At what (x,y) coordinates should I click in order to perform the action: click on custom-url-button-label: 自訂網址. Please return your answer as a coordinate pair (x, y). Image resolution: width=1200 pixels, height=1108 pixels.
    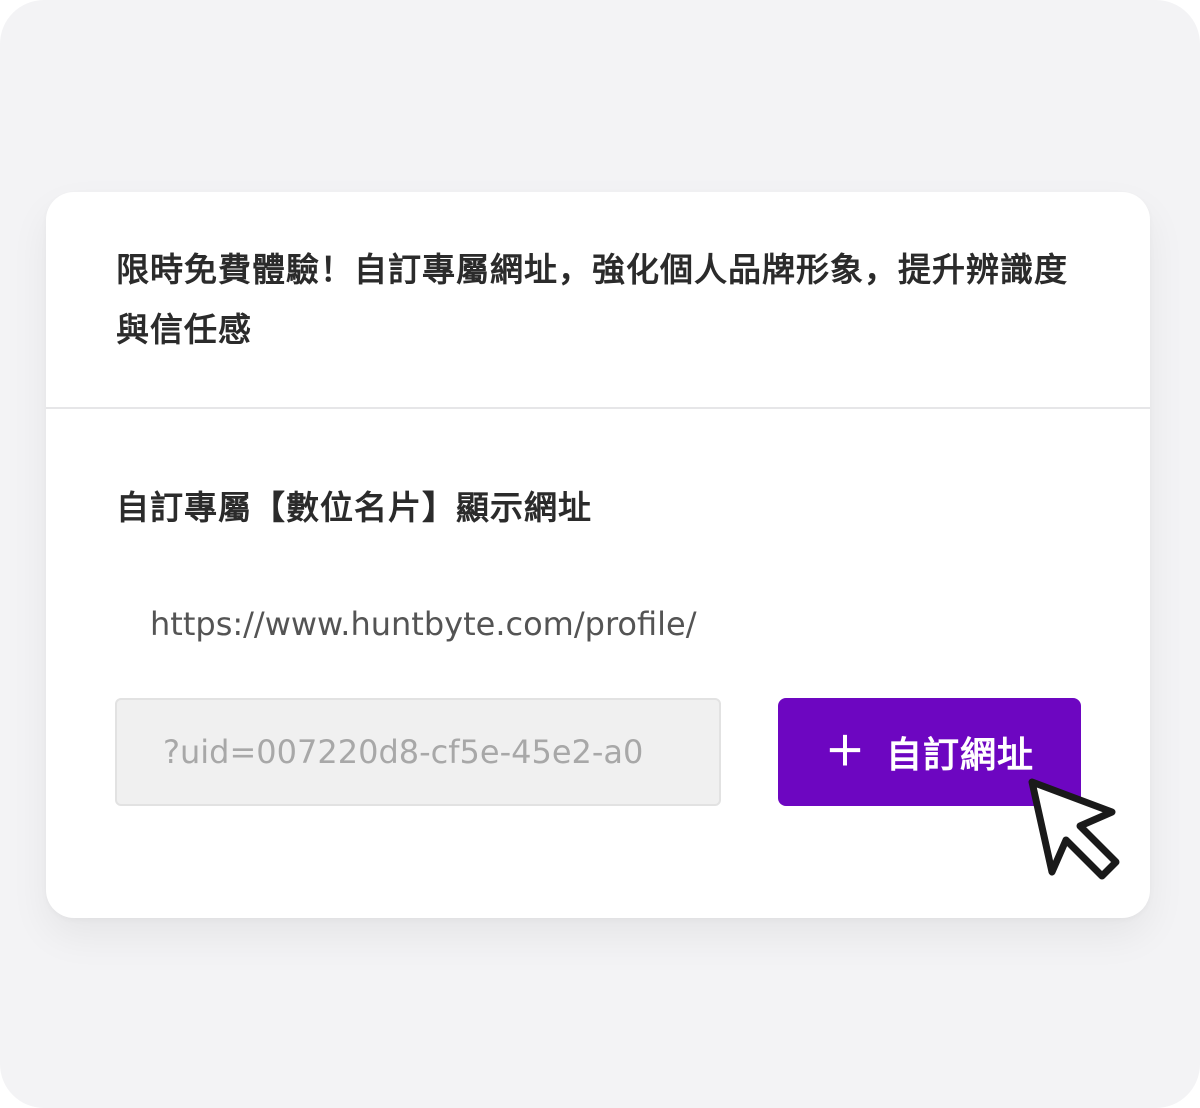
    Looking at the image, I should click on (959, 755).